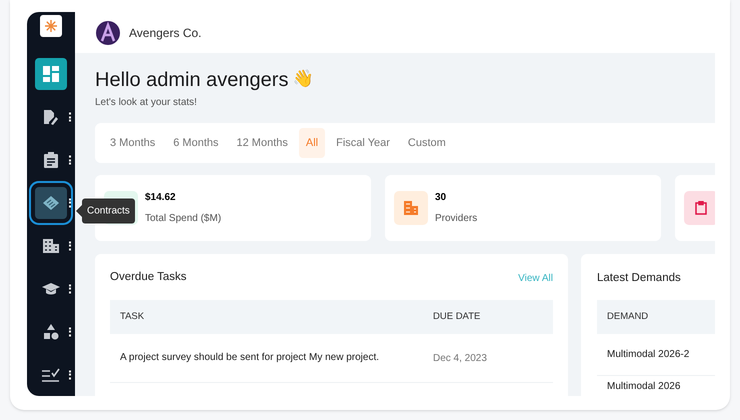 Image resolution: width=740 pixels, height=420 pixels. Describe the element at coordinates (161, 198) in the screenshot. I see `stat-value: $14.62` at that location.